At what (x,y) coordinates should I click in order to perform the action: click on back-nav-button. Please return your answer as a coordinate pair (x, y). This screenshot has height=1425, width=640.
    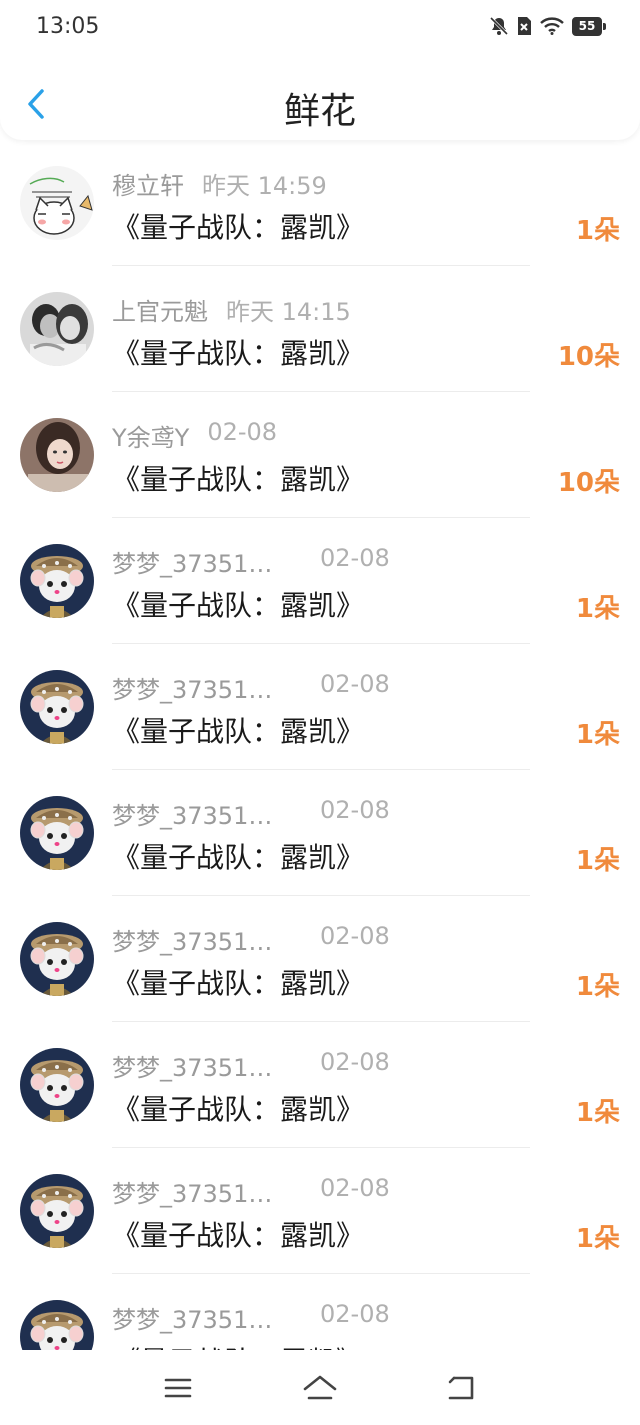
    Looking at the image, I should click on (462, 1388).